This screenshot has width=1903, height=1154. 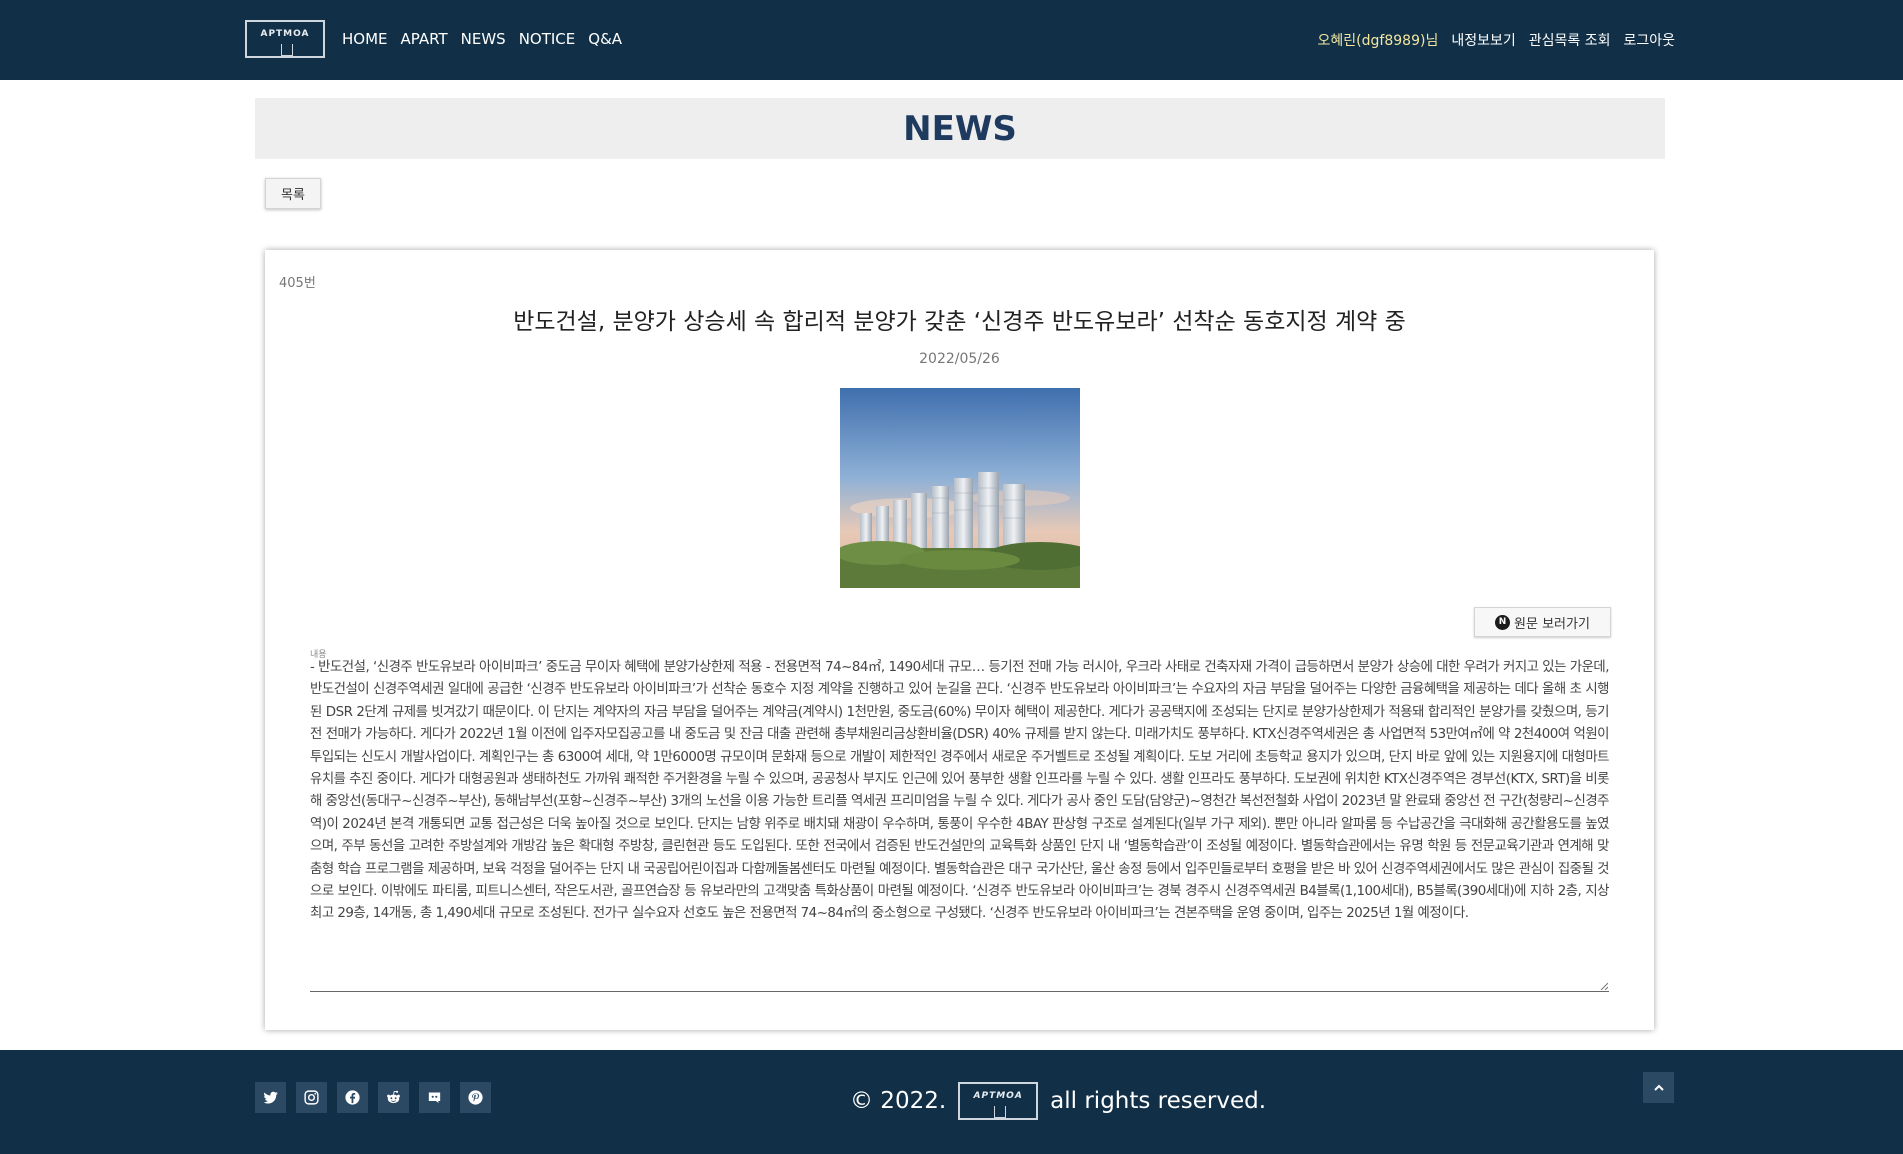 What do you see at coordinates (605, 39) in the screenshot?
I see `nav-qna: Q&A` at bounding box center [605, 39].